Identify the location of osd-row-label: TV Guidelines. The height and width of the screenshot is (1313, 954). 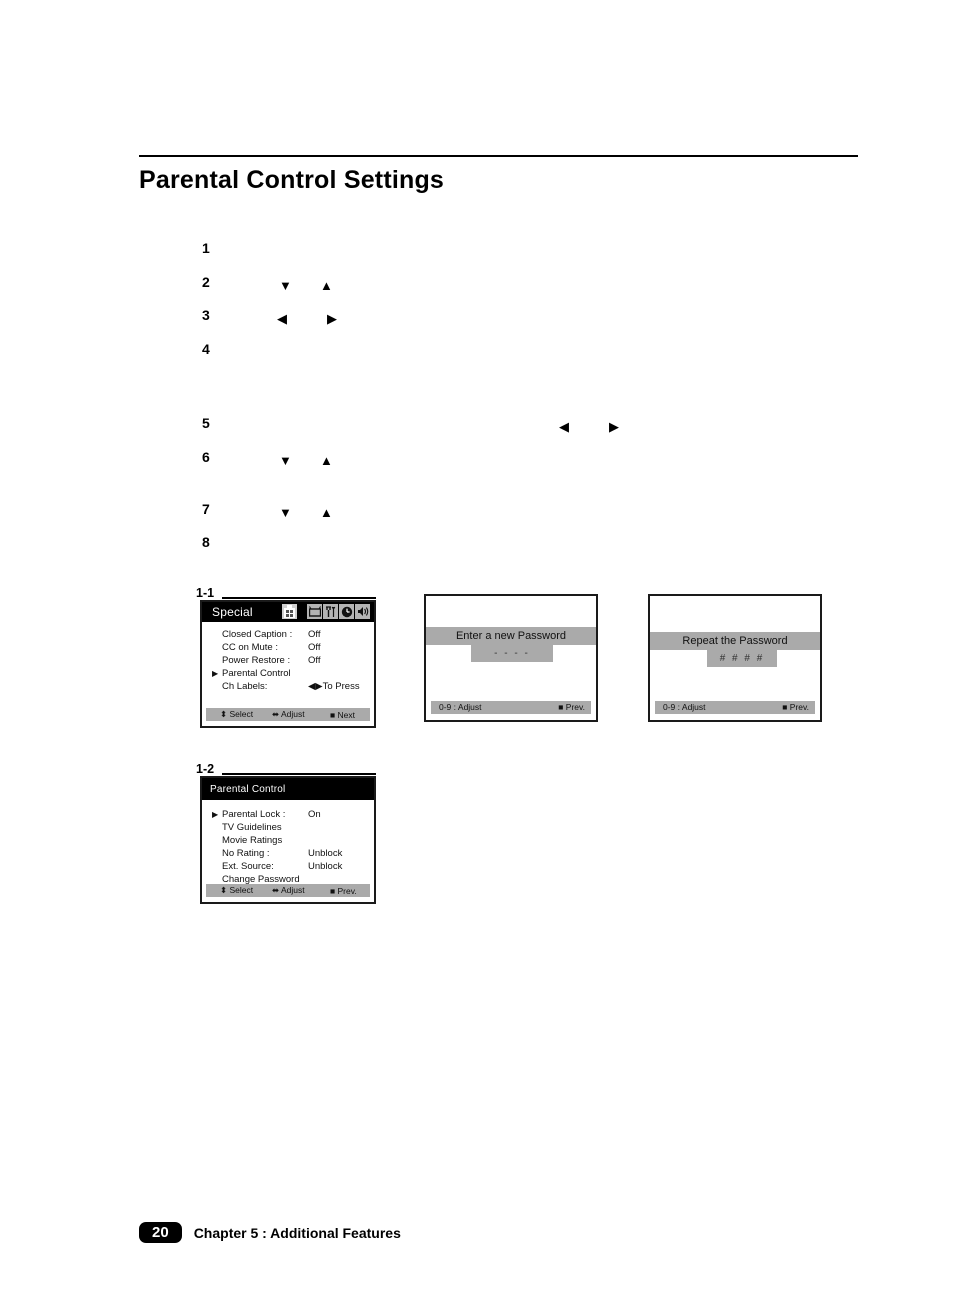
(252, 827).